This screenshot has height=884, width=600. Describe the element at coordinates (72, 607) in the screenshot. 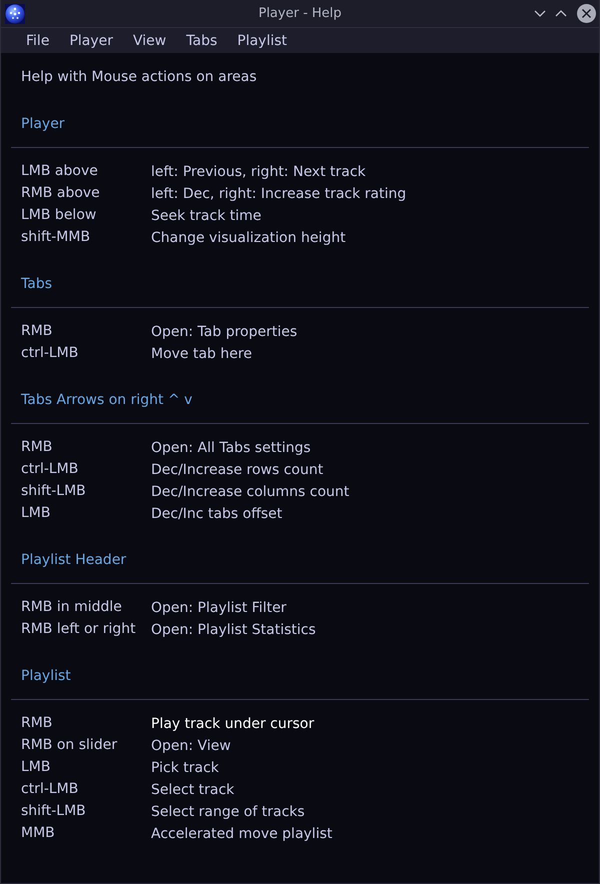

I see `mouse-input-label: RMB in middle` at that location.